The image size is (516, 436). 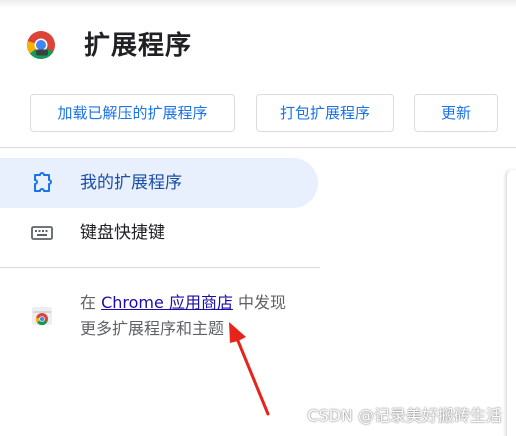 I want to click on sidebar-divider, so click(x=160, y=267).